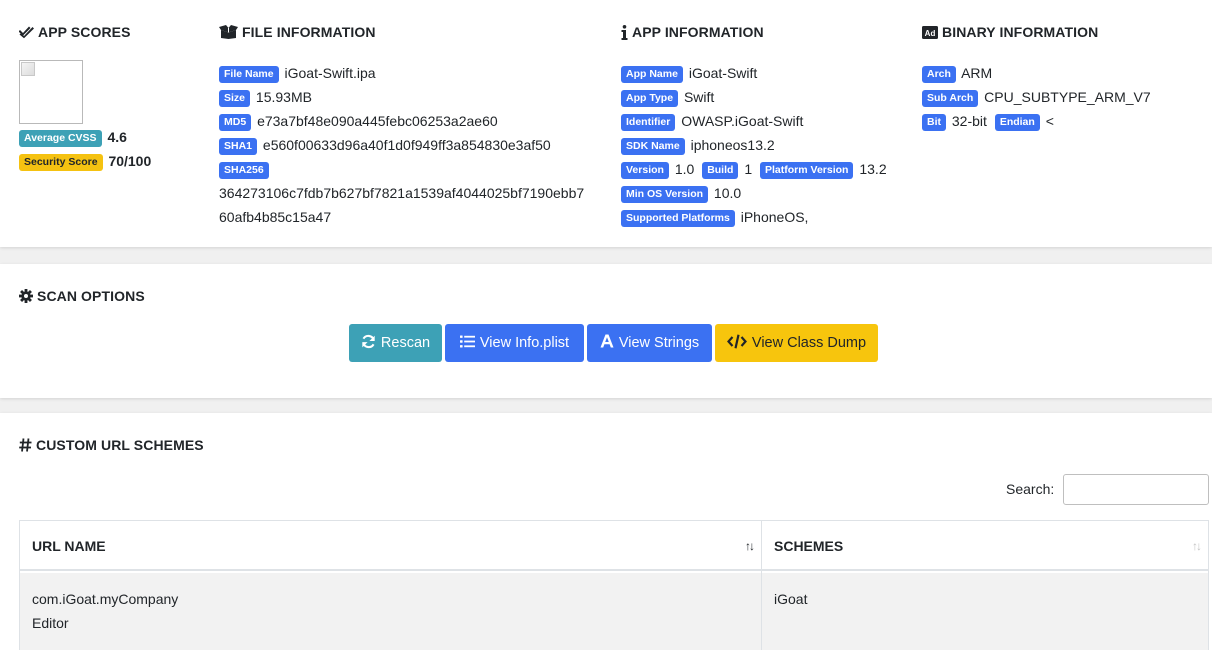 The image size is (1212, 650). I want to click on app-type-value: Swift, so click(699, 97).